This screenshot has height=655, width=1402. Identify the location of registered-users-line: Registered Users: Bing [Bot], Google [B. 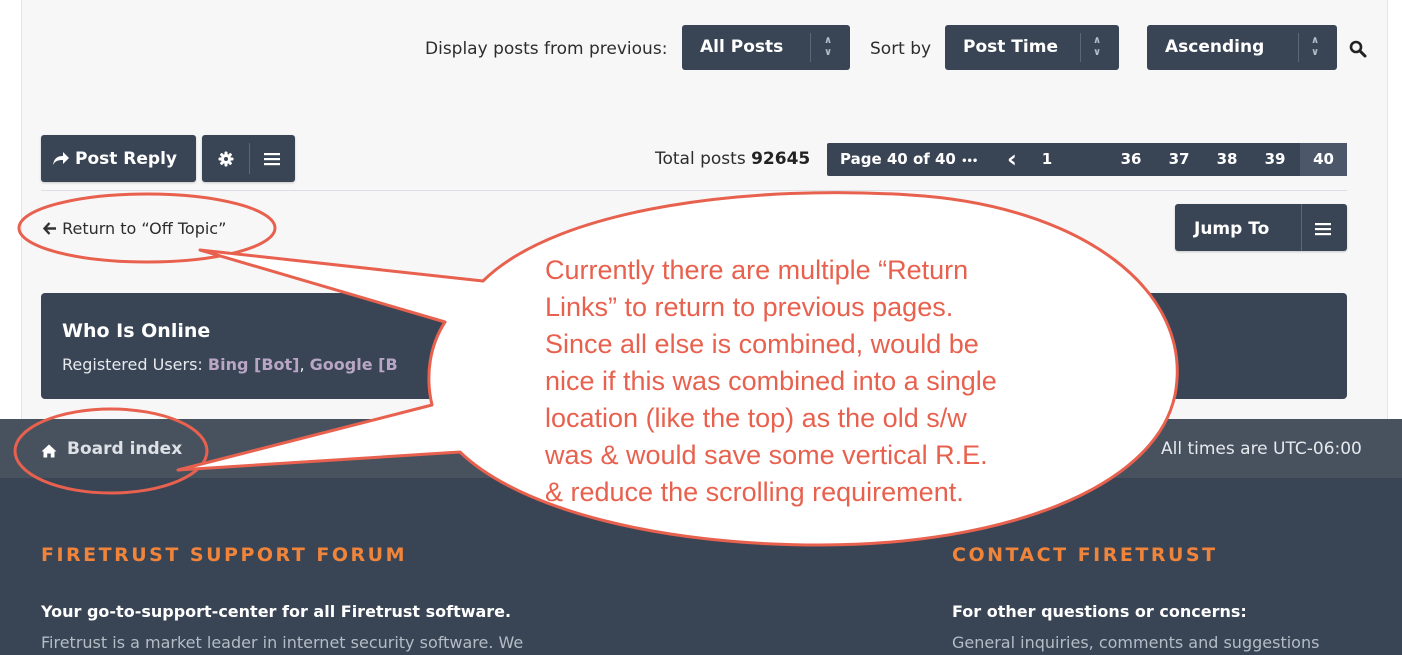
(230, 364).